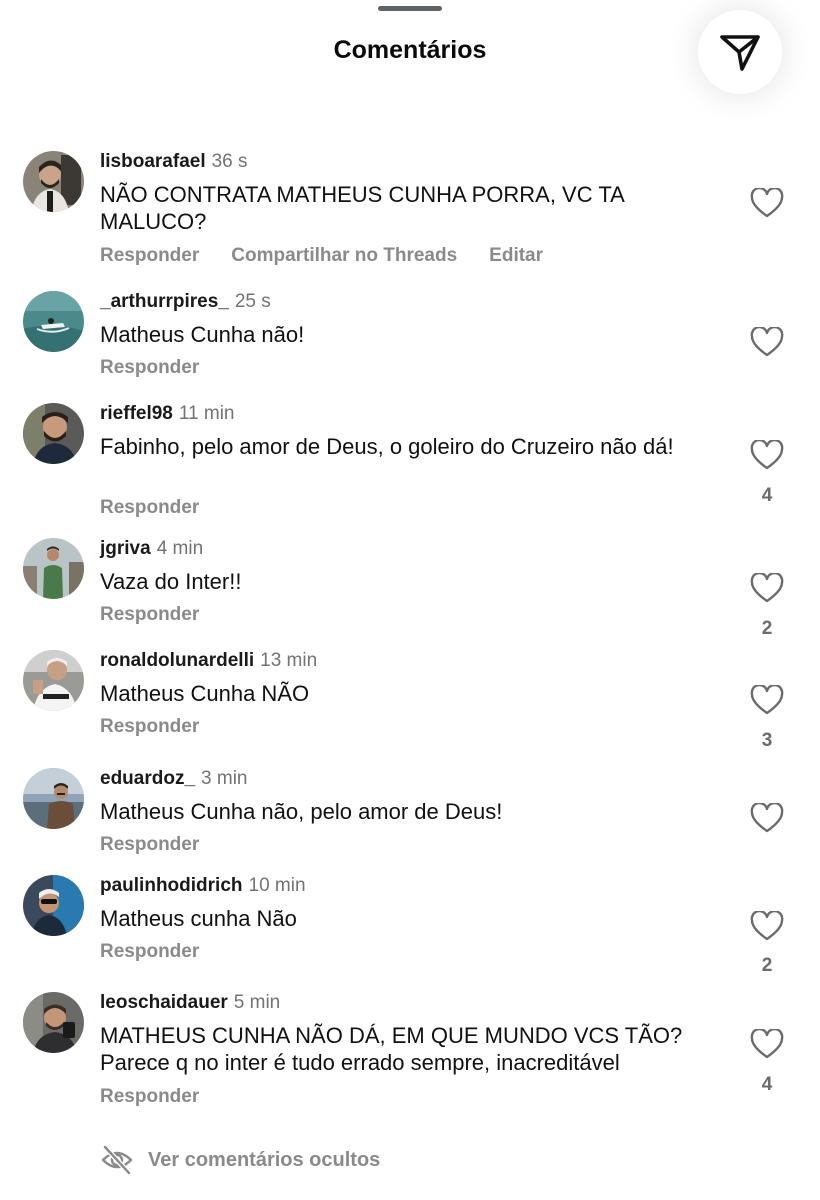  What do you see at coordinates (277, 885) in the screenshot?
I see `comment-time: 10 min` at bounding box center [277, 885].